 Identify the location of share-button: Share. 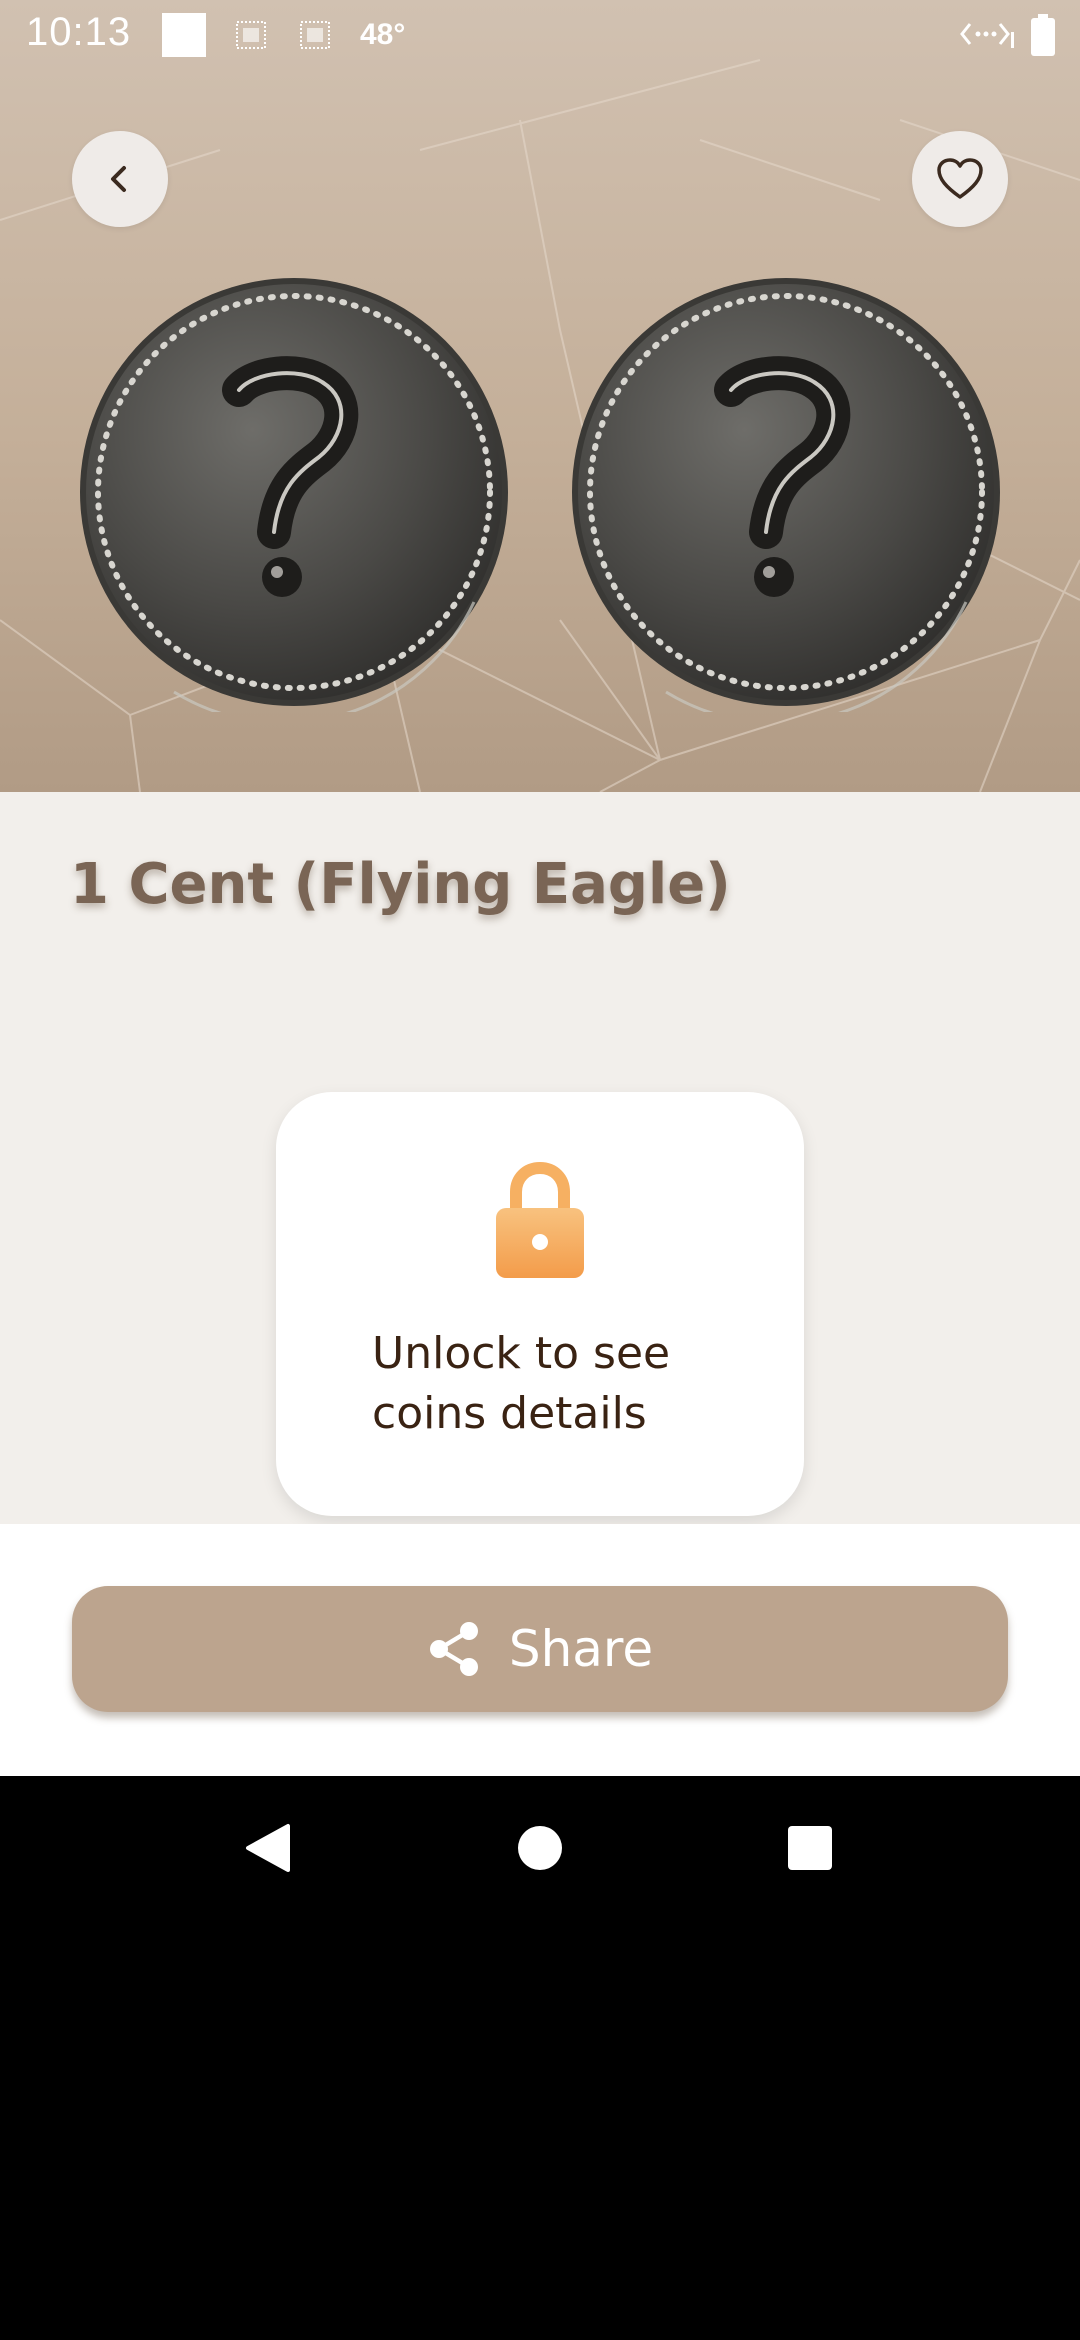
(540, 1649).